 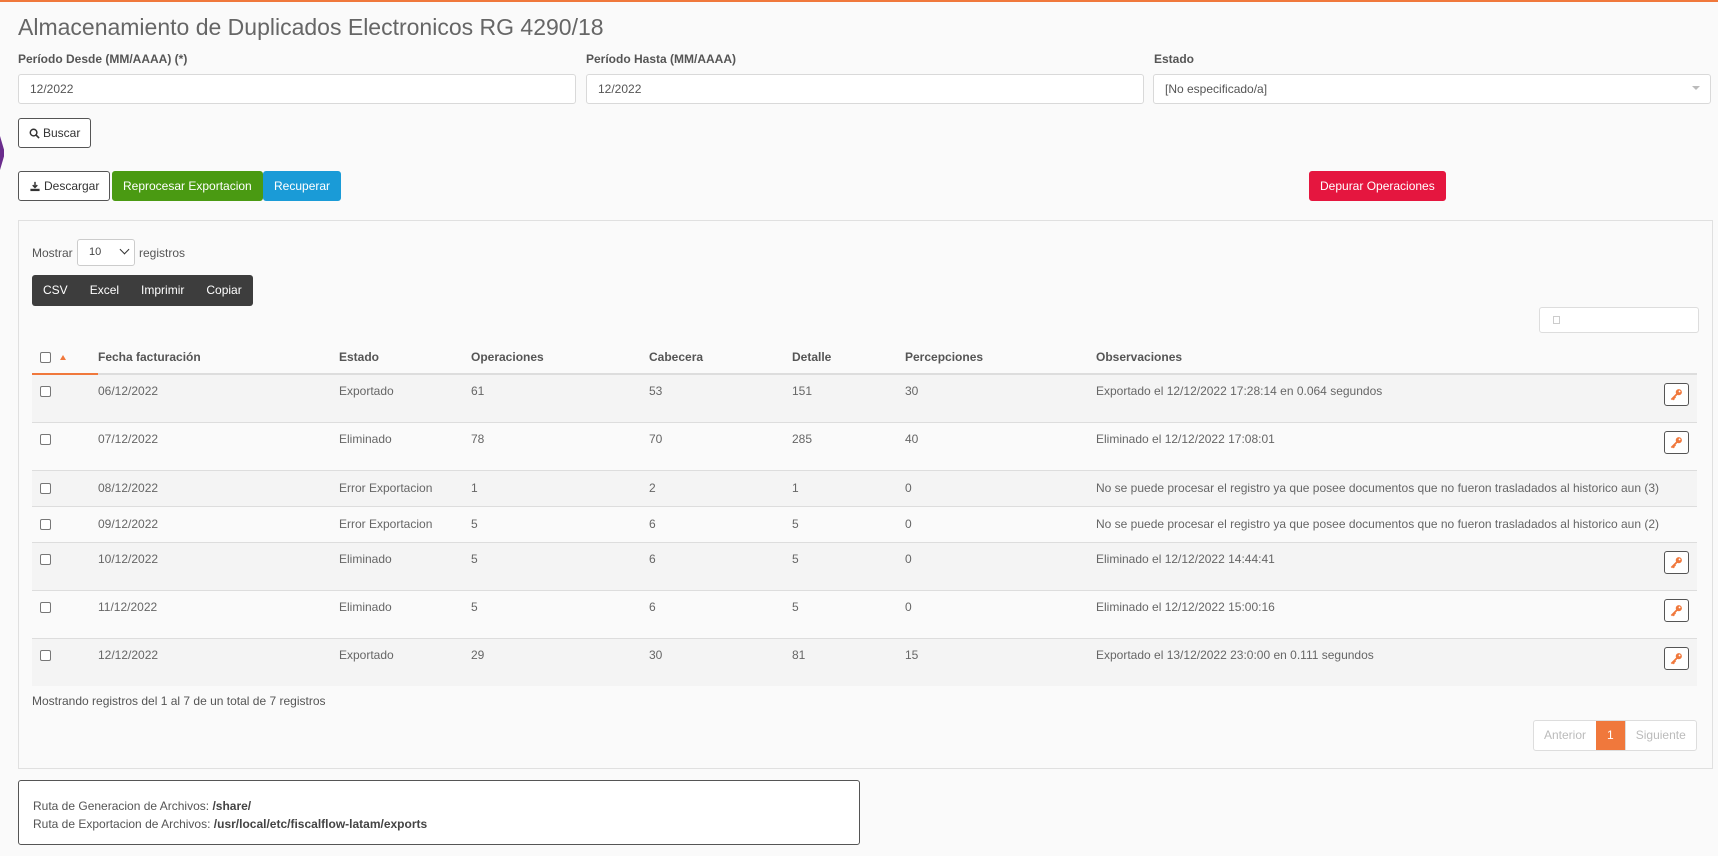 What do you see at coordinates (1610, 735) in the screenshot?
I see `pager-page-button: 1` at bounding box center [1610, 735].